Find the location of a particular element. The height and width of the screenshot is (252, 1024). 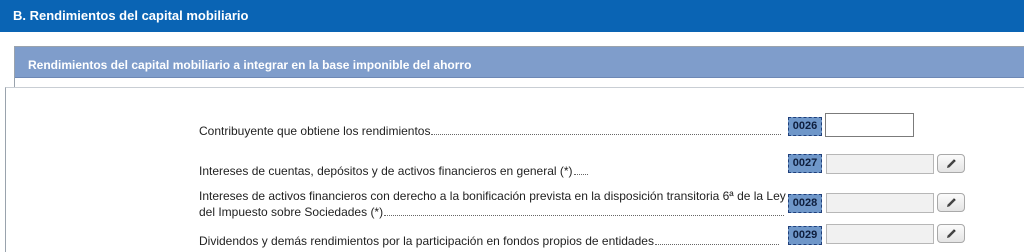

intereses-cuentas-input is located at coordinates (880, 164).